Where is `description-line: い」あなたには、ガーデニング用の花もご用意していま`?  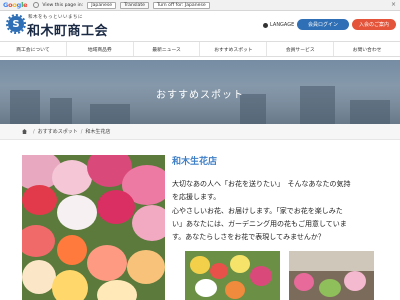 description-line: い」あなたには、ガーデニング用の花もご用意していま is located at coordinates (259, 223).